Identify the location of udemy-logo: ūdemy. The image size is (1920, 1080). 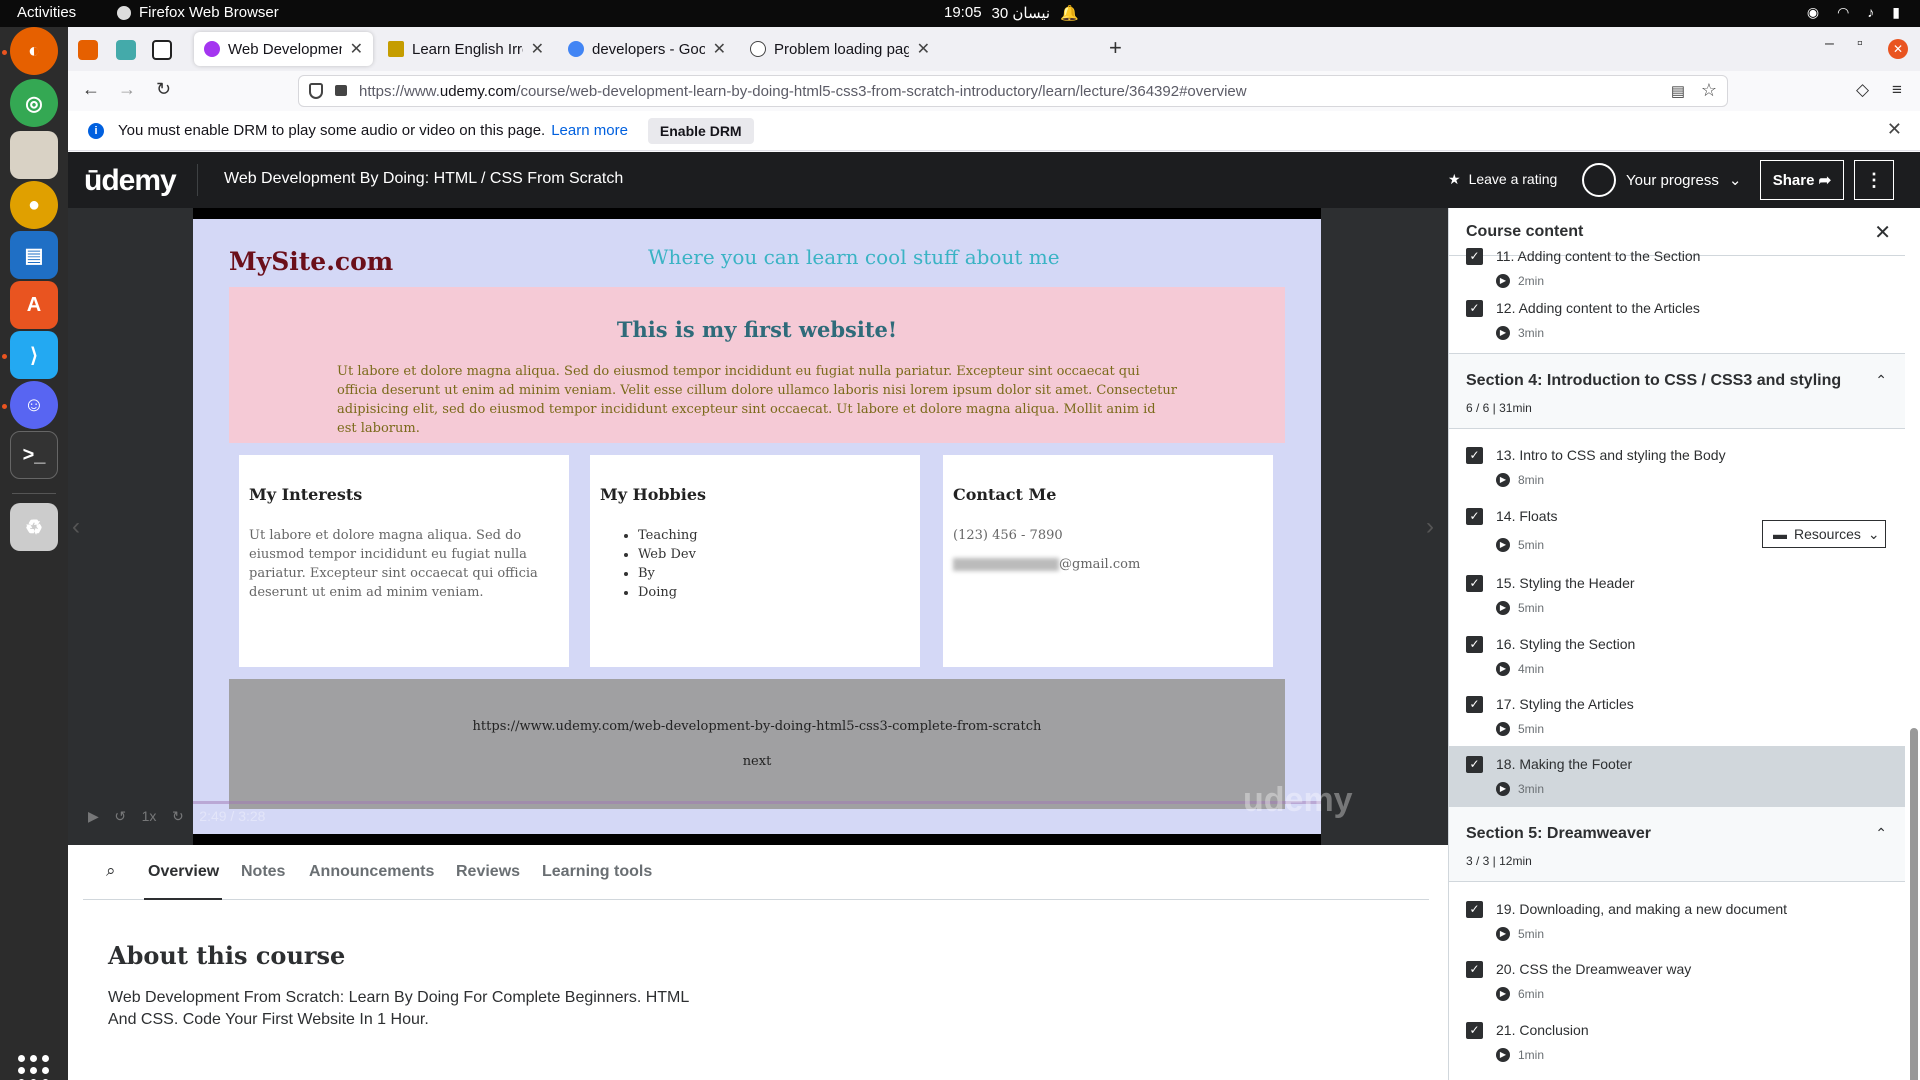
(130, 181).